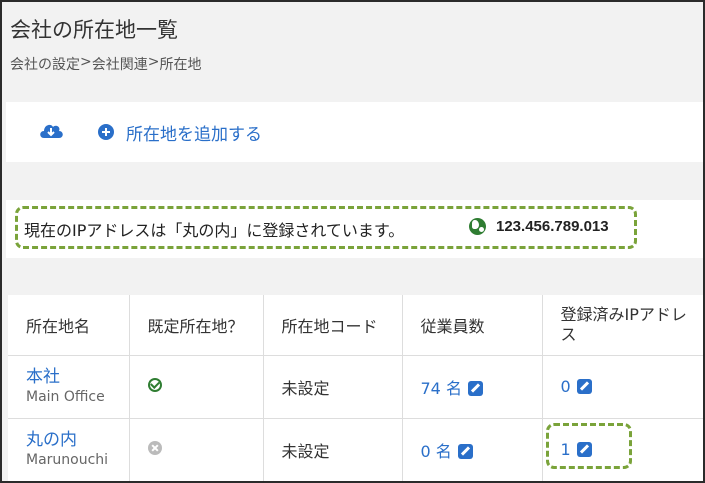  I want to click on x-circle-icon, so click(154, 448).